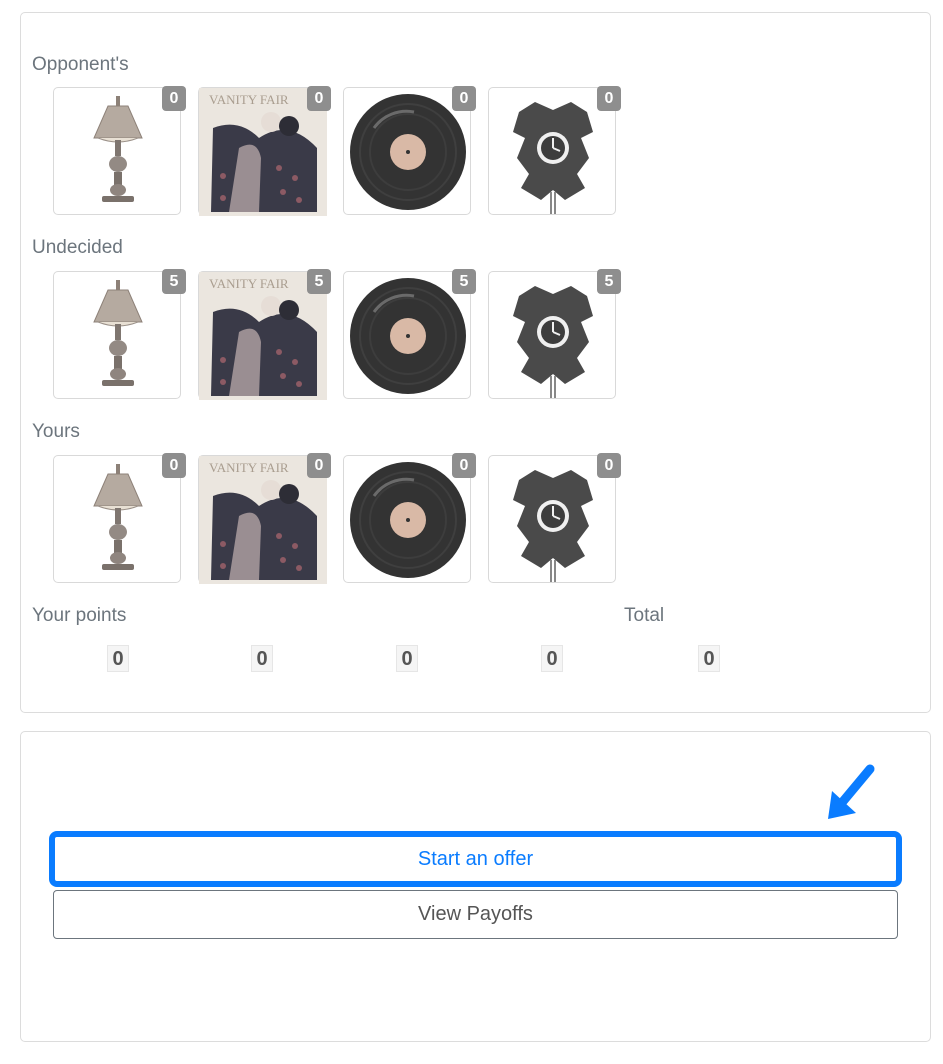 The image size is (943, 1064). Describe the element at coordinates (709, 658) in the screenshot. I see `points-total-value: 0` at that location.